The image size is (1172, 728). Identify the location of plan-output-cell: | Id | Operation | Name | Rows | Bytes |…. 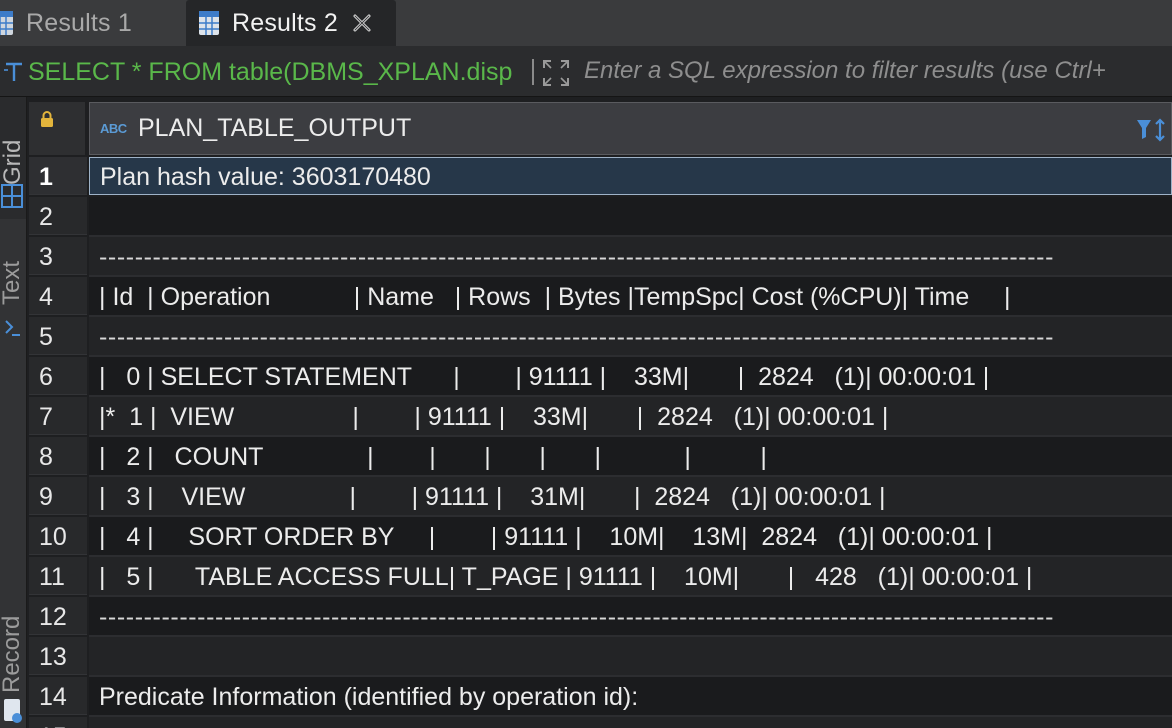
(630, 297).